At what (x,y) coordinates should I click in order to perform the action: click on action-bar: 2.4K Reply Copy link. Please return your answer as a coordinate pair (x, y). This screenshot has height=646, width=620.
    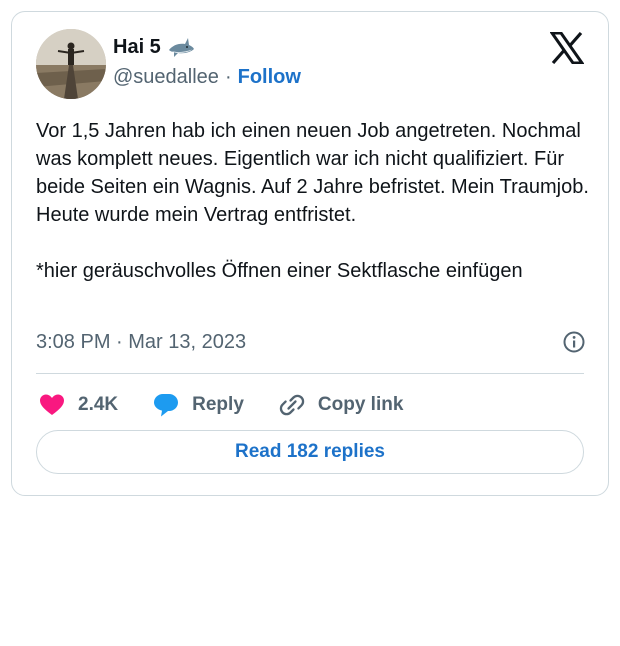
    Looking at the image, I should click on (237, 405).